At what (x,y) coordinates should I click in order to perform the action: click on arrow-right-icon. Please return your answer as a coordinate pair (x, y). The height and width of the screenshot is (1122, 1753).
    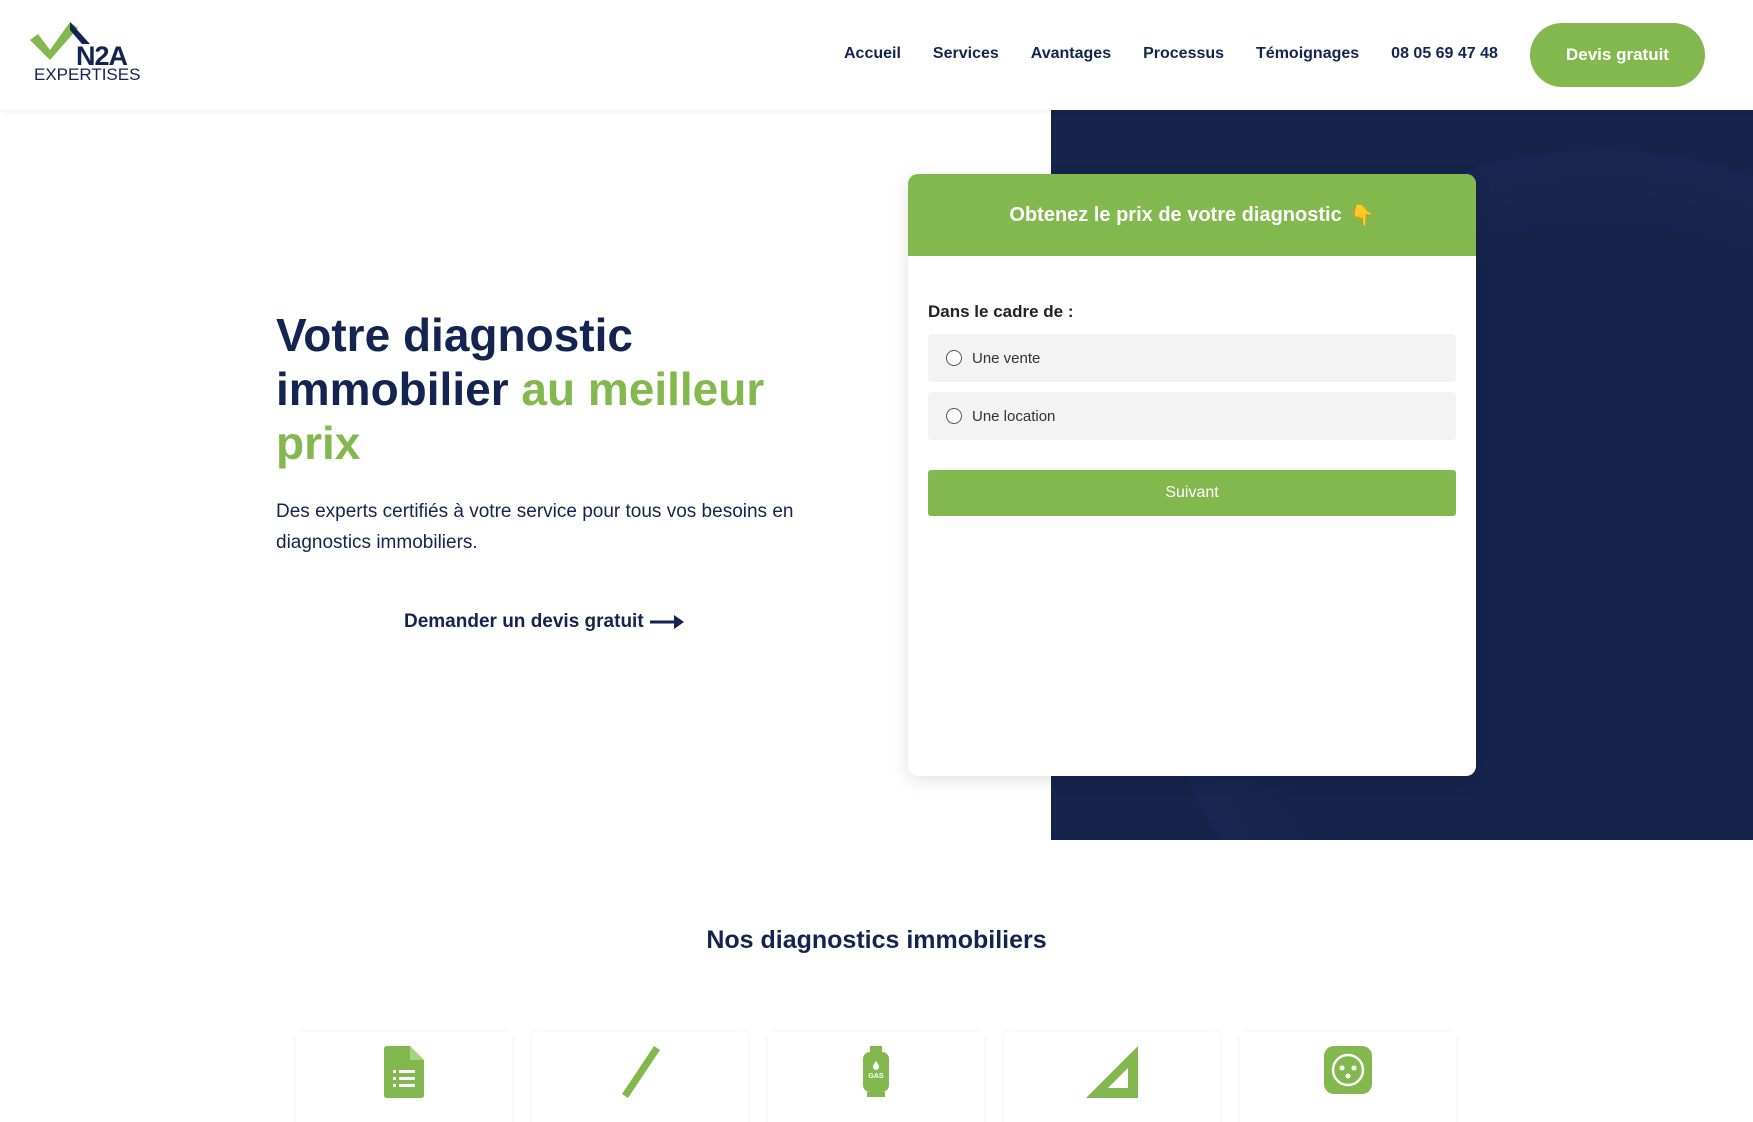
    Looking at the image, I should click on (666, 622).